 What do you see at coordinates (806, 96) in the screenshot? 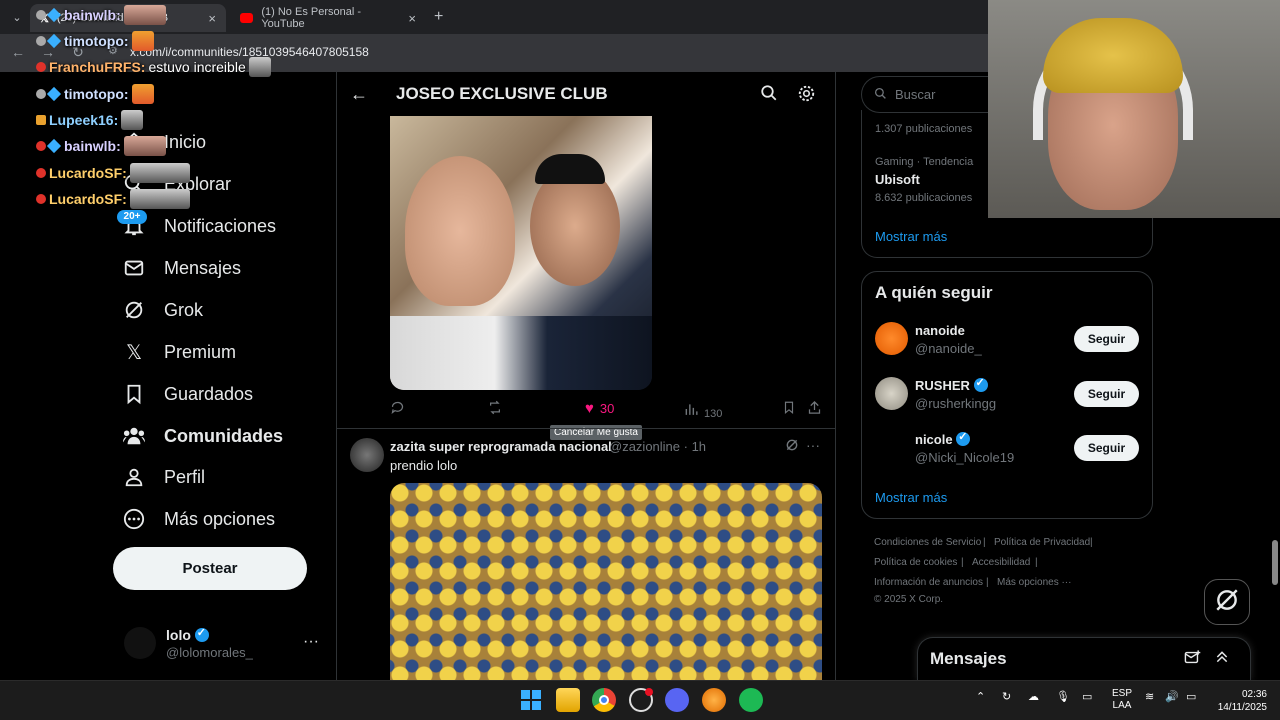
I see `gear-icon` at bounding box center [806, 96].